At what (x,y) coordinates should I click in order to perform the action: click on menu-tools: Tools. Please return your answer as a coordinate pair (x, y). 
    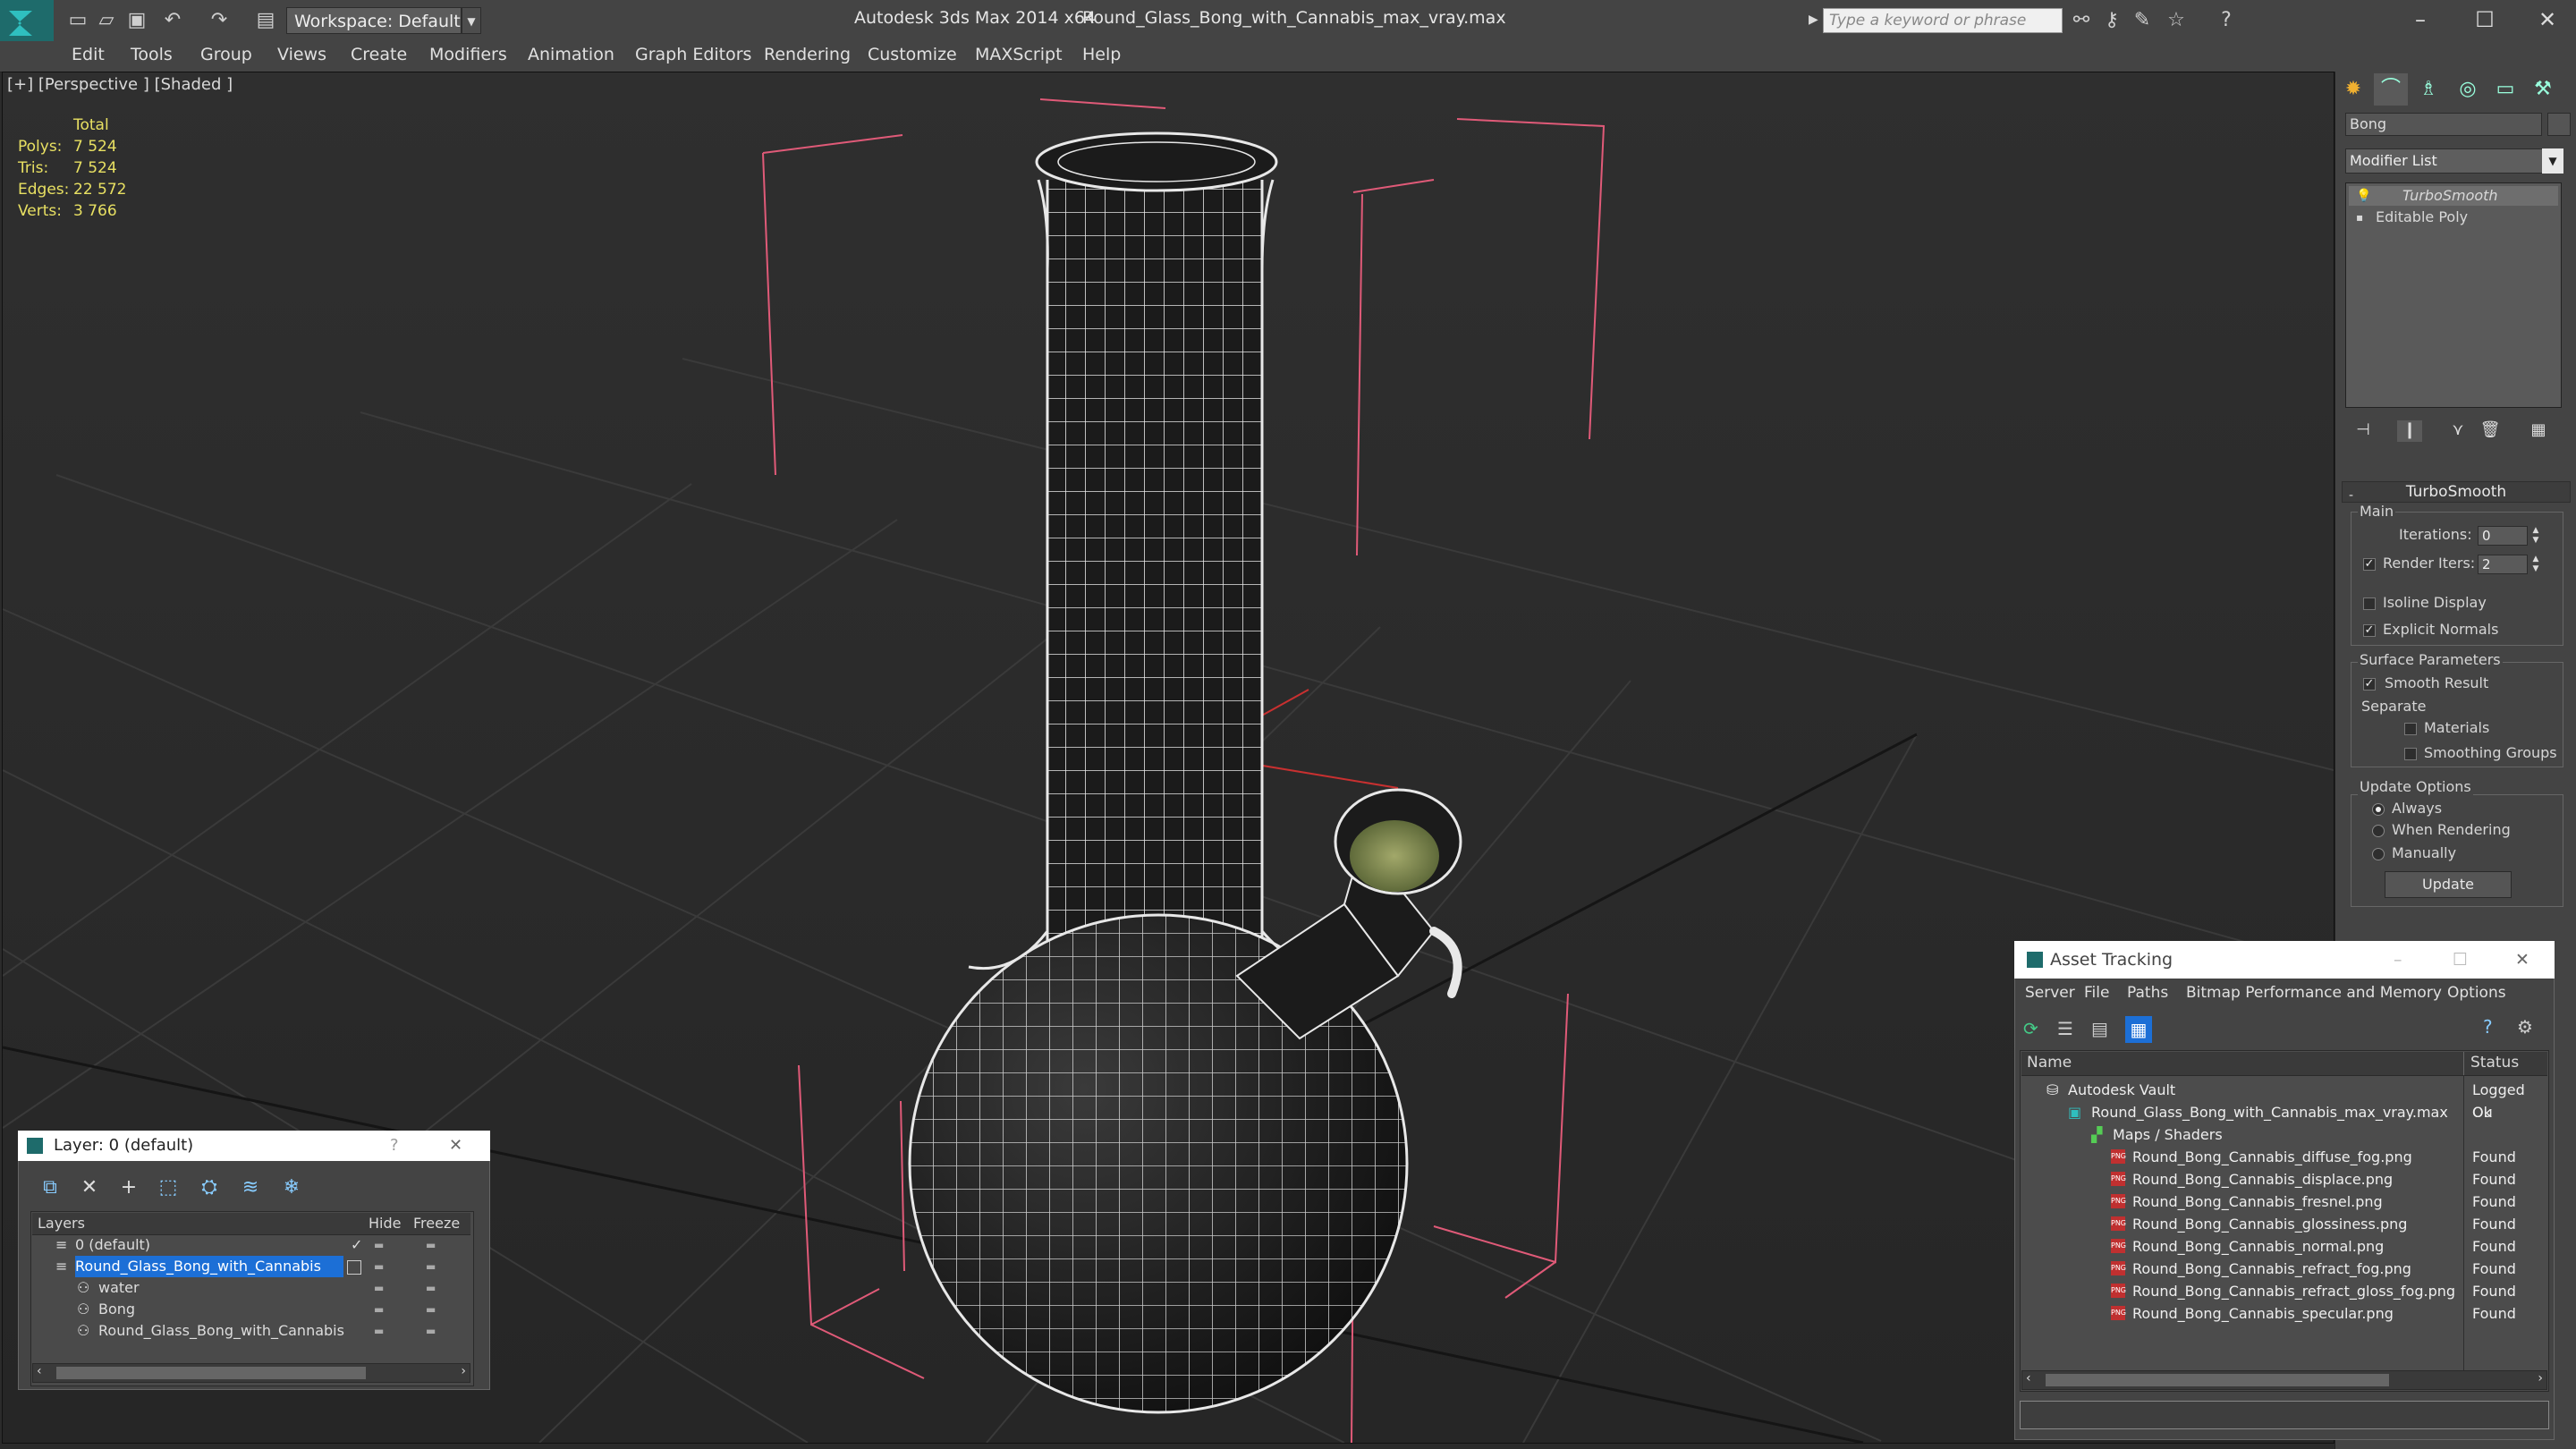
    Looking at the image, I should click on (152, 54).